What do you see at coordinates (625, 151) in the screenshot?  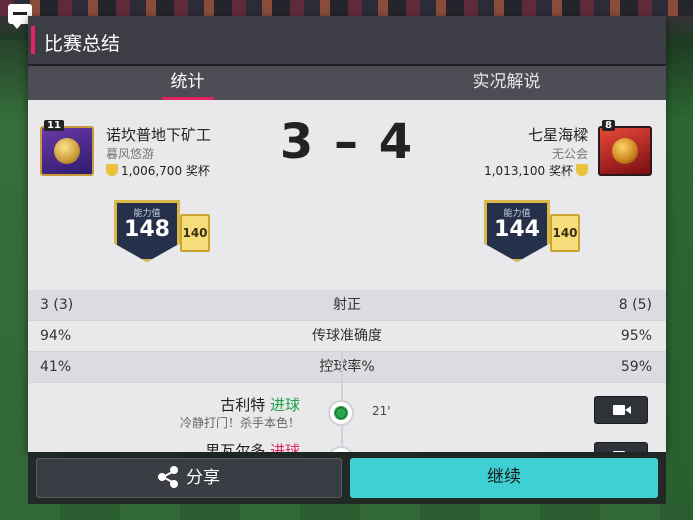 I see `dragon-crest-icon` at bounding box center [625, 151].